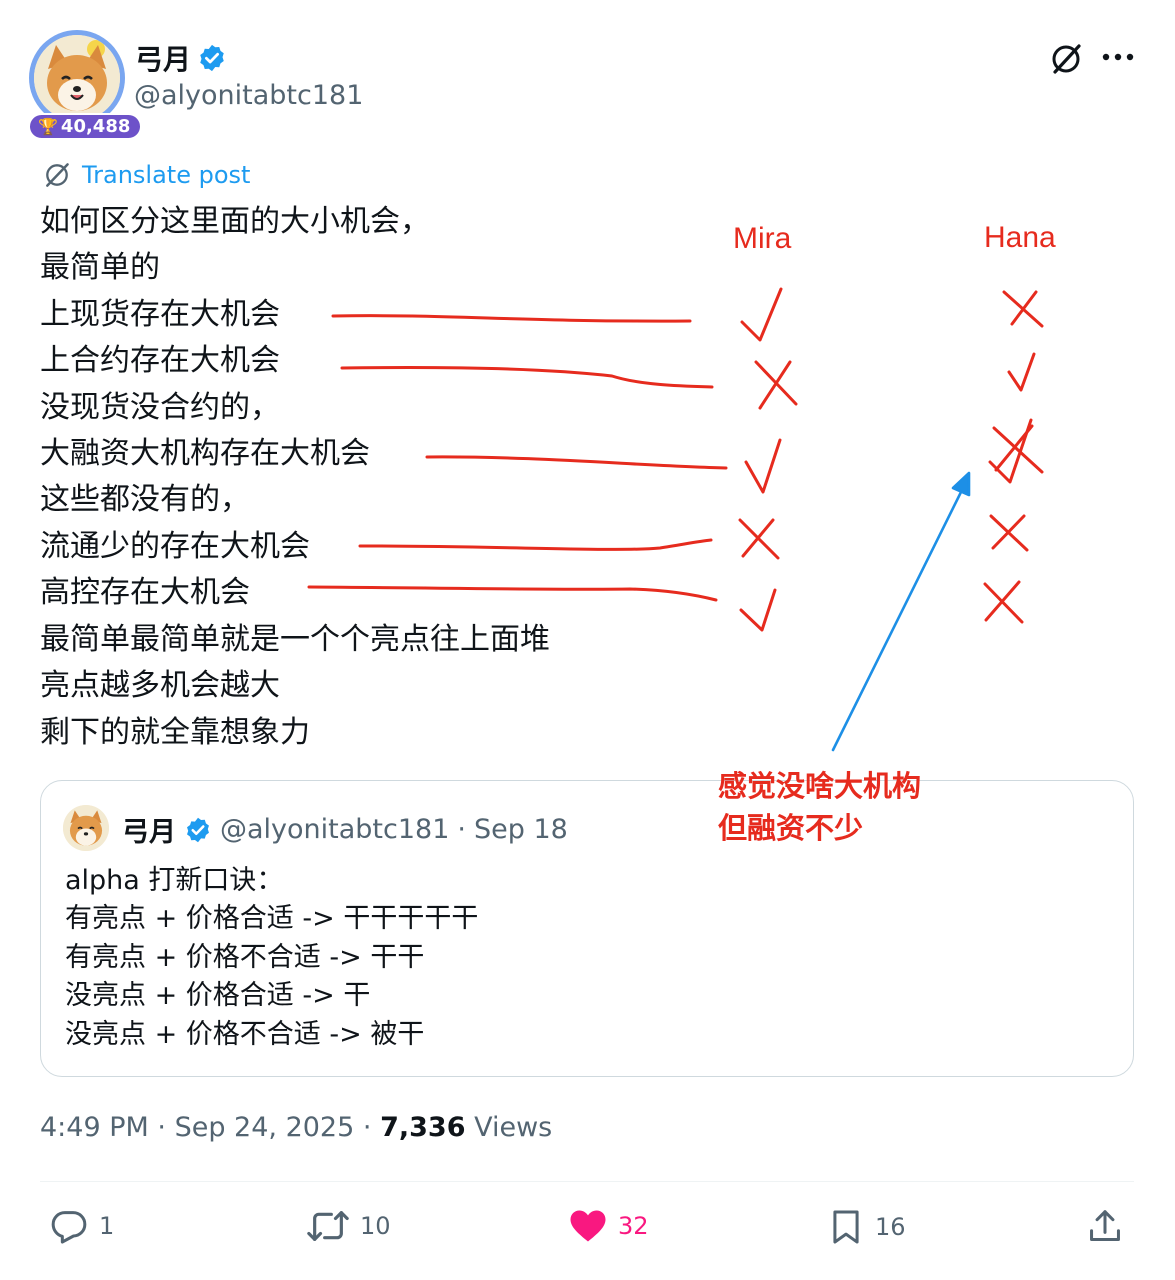 This screenshot has width=1175, height=1280. Describe the element at coordinates (588, 1226) in the screenshot. I see `heart-icon` at that location.